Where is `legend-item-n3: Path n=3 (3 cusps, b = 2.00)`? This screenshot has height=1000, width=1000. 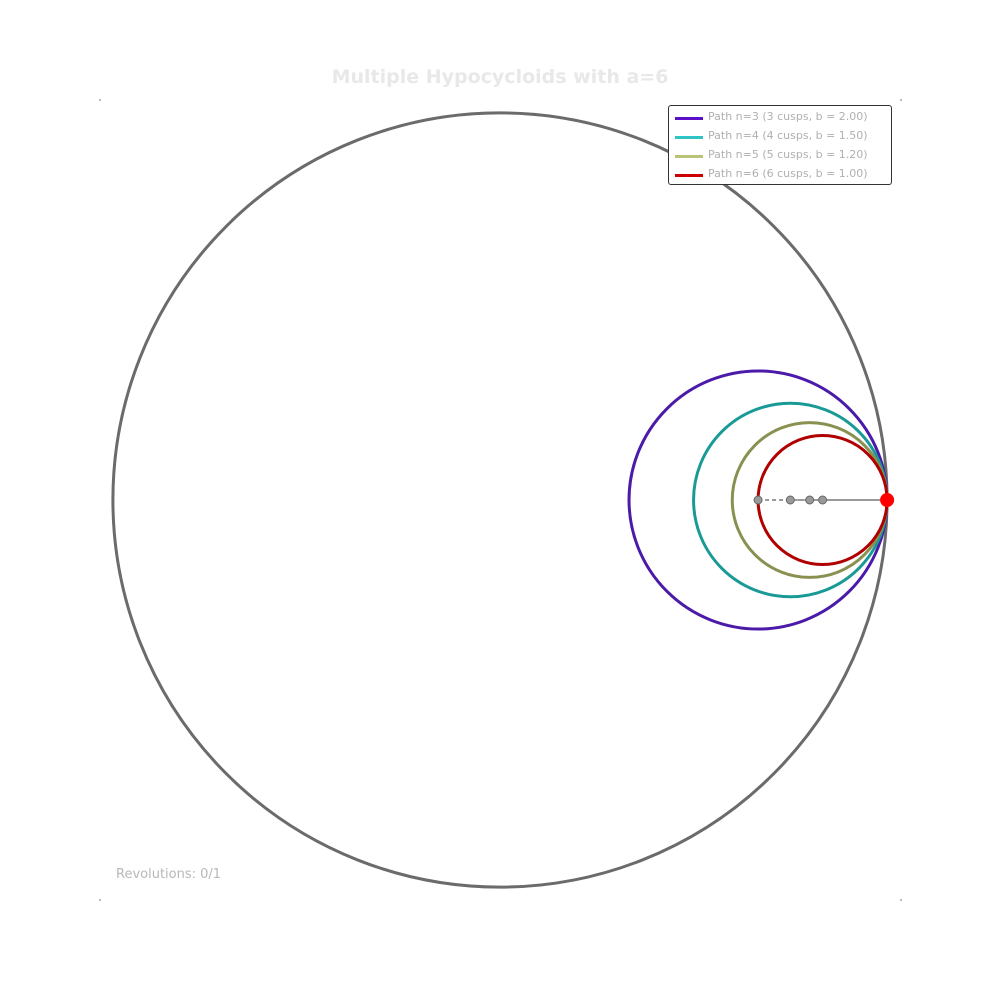
legend-item-n3: Path n=3 (3 cusps, b = 2.00) is located at coordinates (780, 118).